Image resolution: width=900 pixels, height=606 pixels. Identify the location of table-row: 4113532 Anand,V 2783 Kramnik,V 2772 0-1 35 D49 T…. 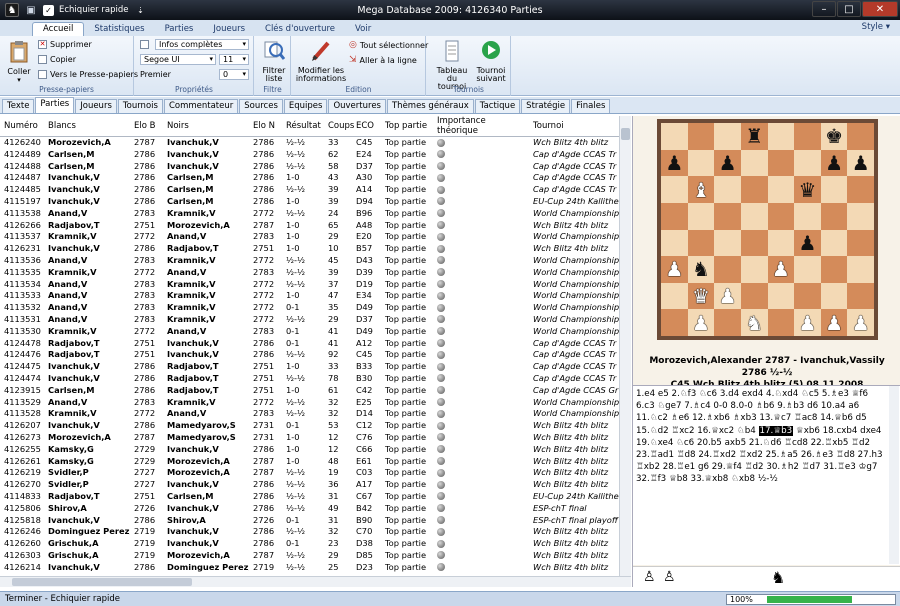
(309, 308).